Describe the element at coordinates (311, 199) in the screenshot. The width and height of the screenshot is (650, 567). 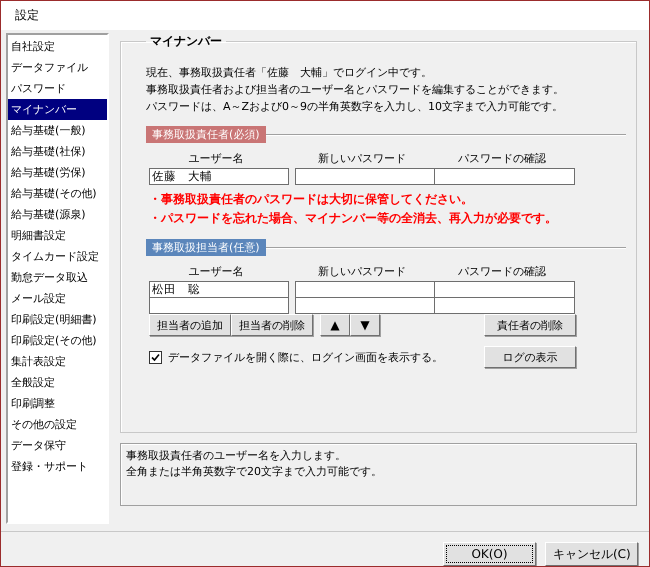
I see `warning-text: ・事務取扱責任者のパスワードは大切に保管してください。` at that location.